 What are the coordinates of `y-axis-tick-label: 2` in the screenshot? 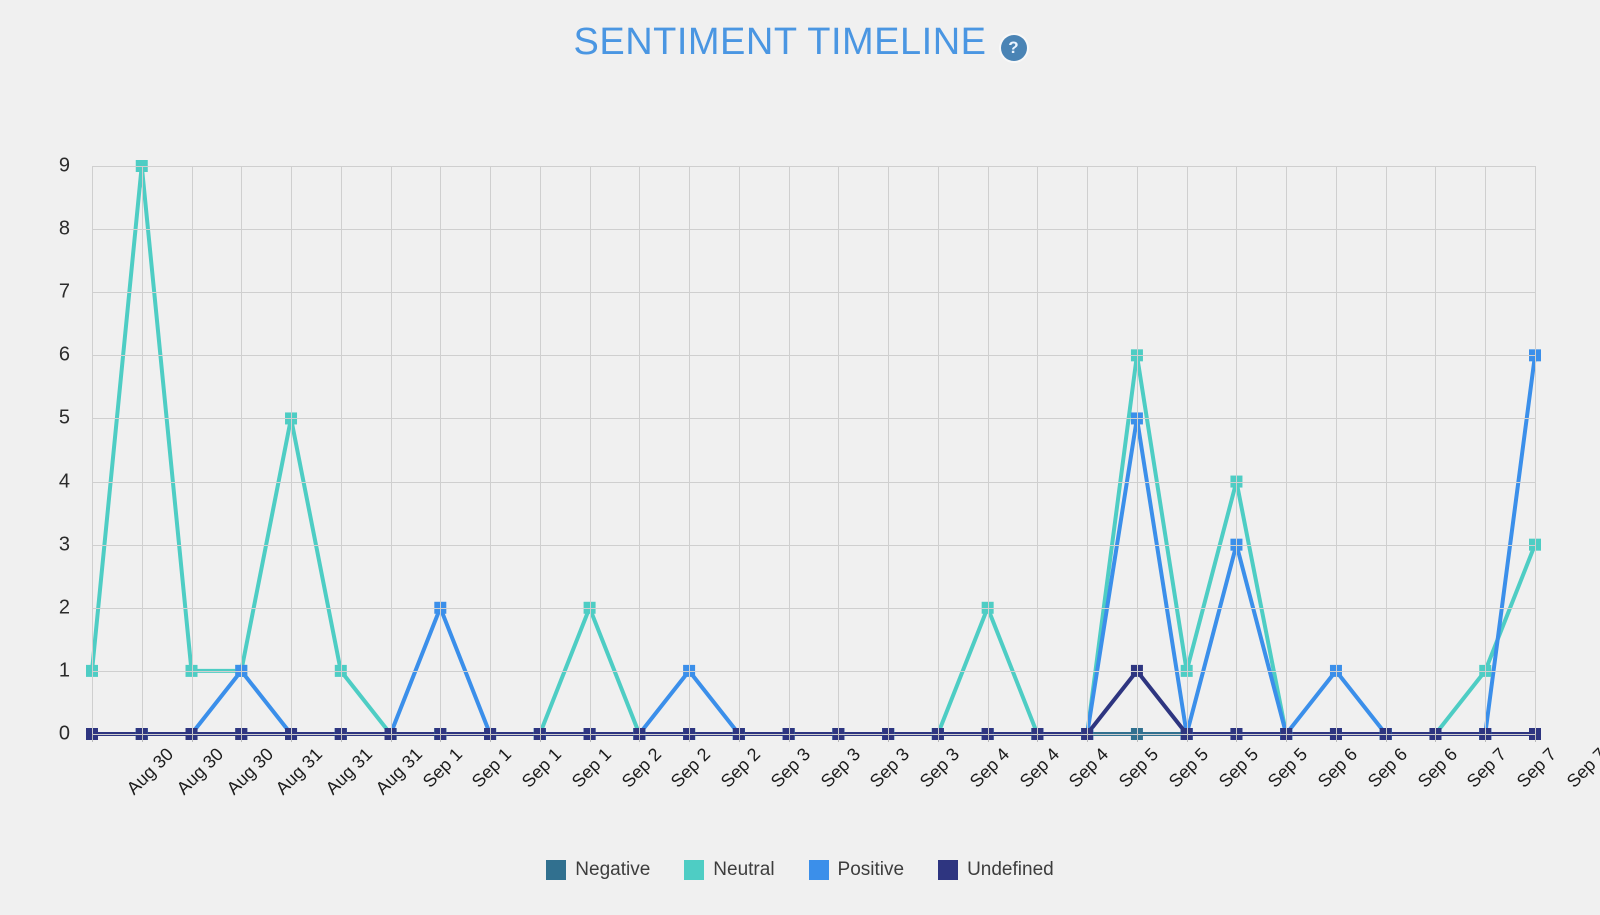 It's located at (64, 607).